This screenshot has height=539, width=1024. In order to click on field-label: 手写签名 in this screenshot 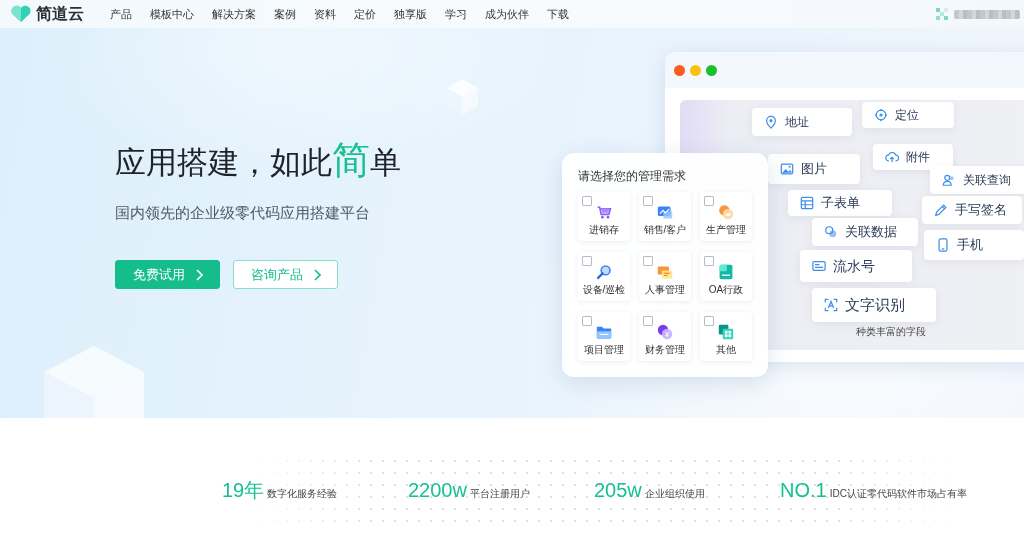, I will do `click(981, 210)`.